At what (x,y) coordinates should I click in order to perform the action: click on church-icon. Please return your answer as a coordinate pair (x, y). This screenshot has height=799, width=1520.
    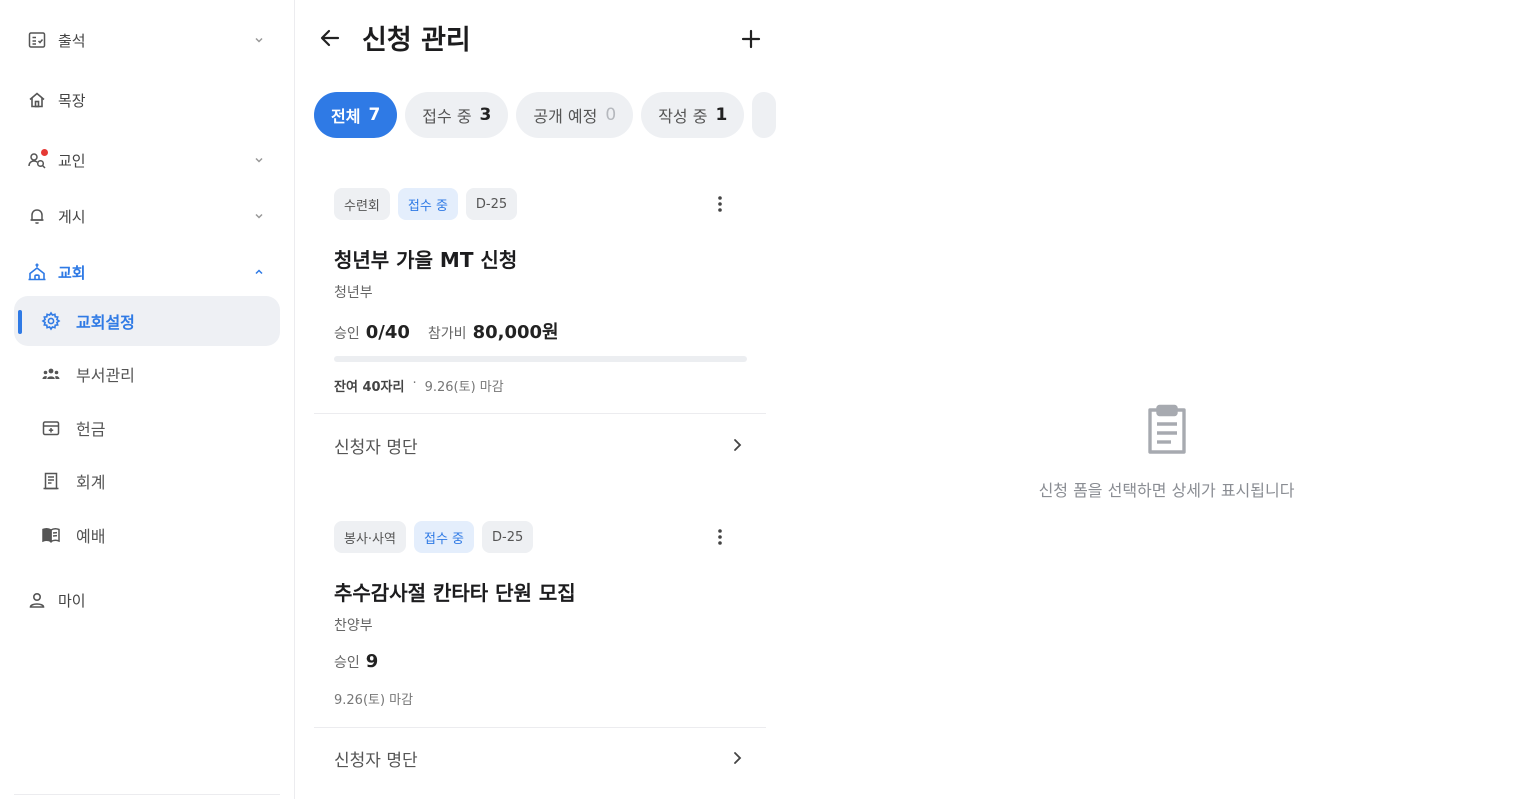
    Looking at the image, I should click on (37, 272).